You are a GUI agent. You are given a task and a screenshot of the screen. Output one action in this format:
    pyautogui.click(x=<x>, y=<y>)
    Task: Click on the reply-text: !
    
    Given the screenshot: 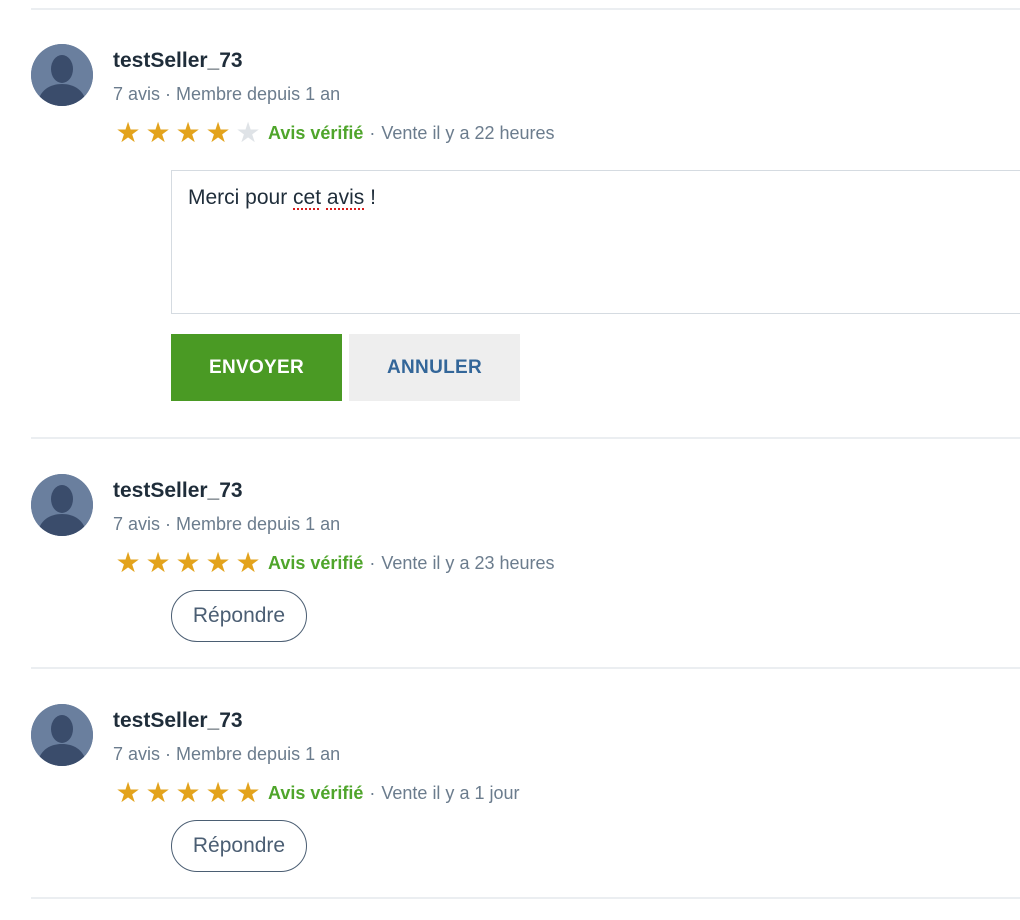 What is the action you would take?
    pyautogui.click(x=370, y=197)
    